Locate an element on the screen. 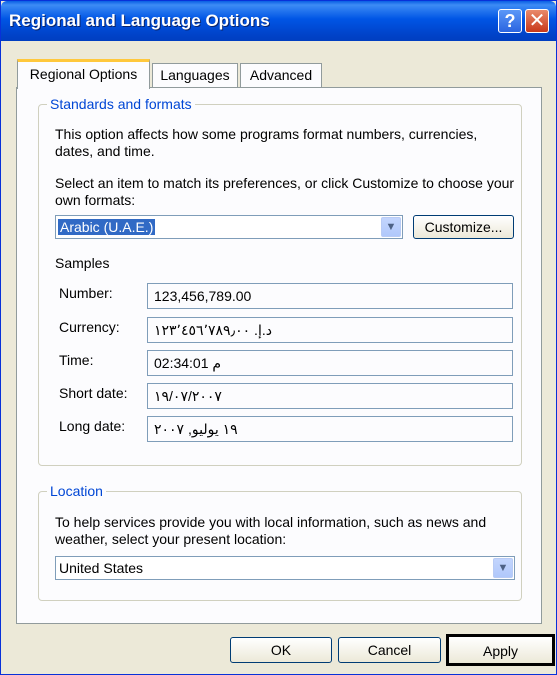  tab-languages: Languages is located at coordinates (195, 75).